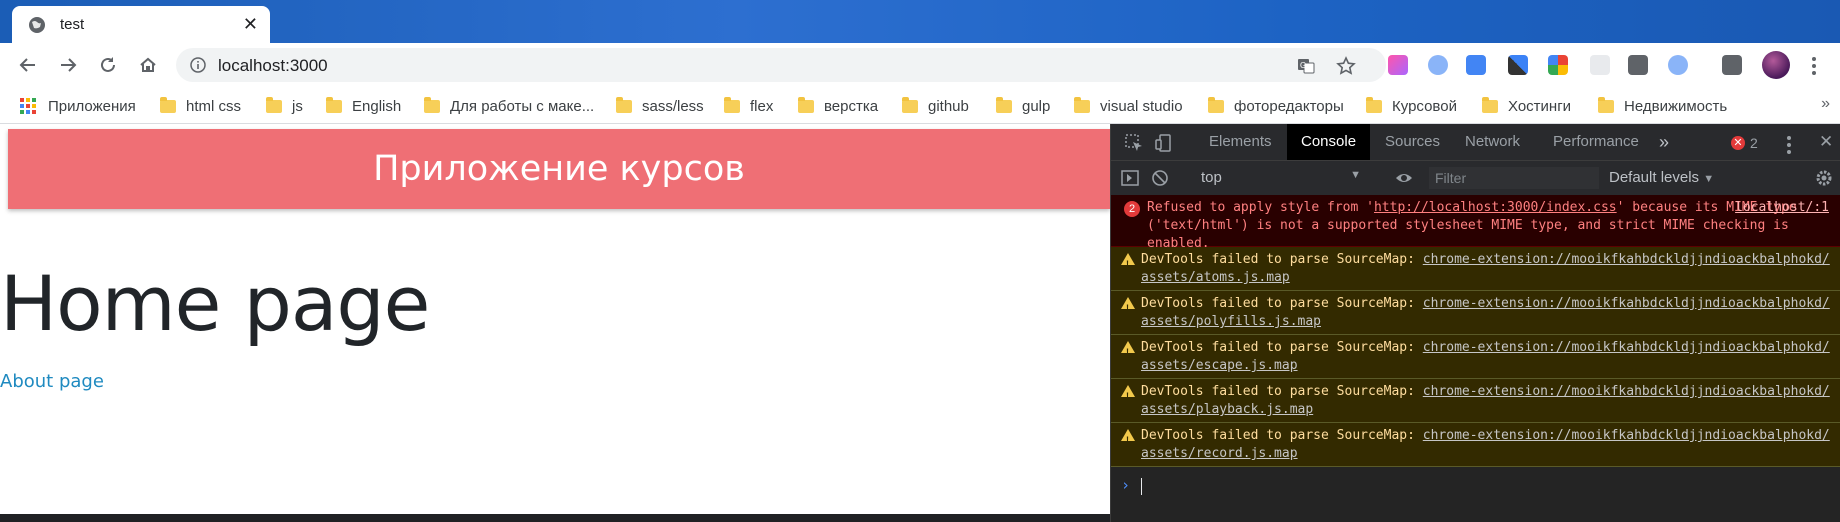 The height and width of the screenshot is (522, 1840). What do you see at coordinates (1678, 65) in the screenshot?
I see `extension-round-icon` at bounding box center [1678, 65].